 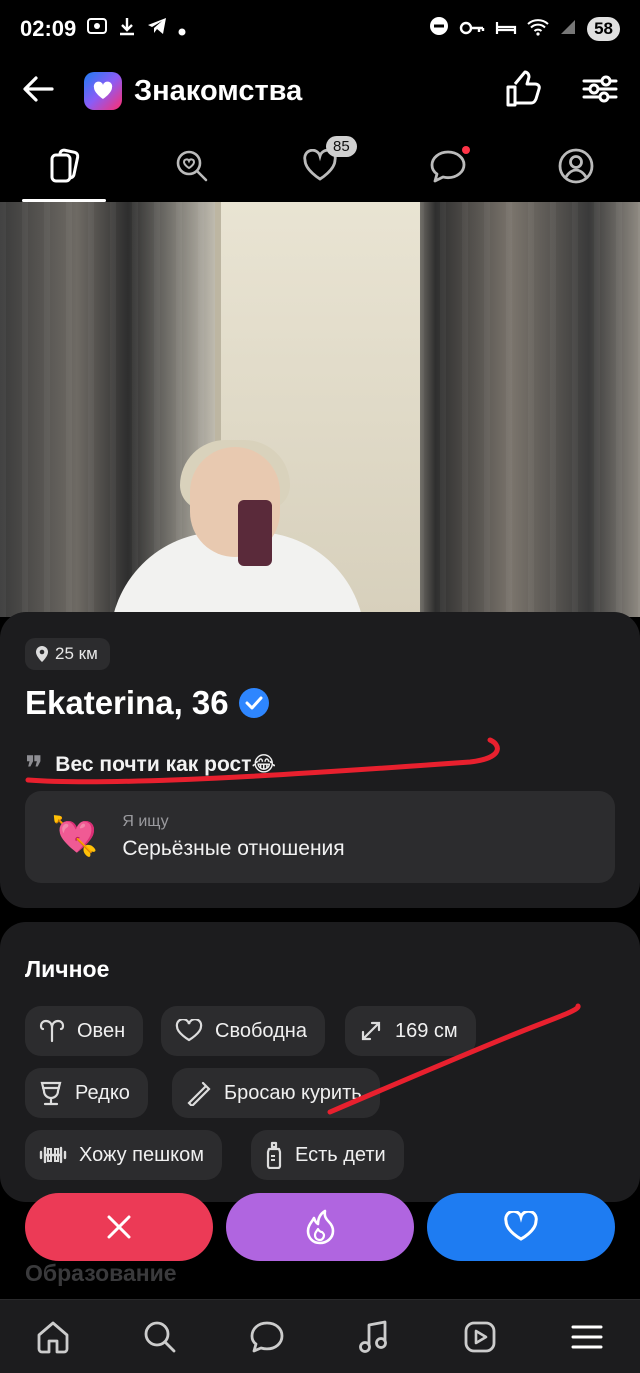 I want to click on tab-likes: 85, so click(x=320, y=166).